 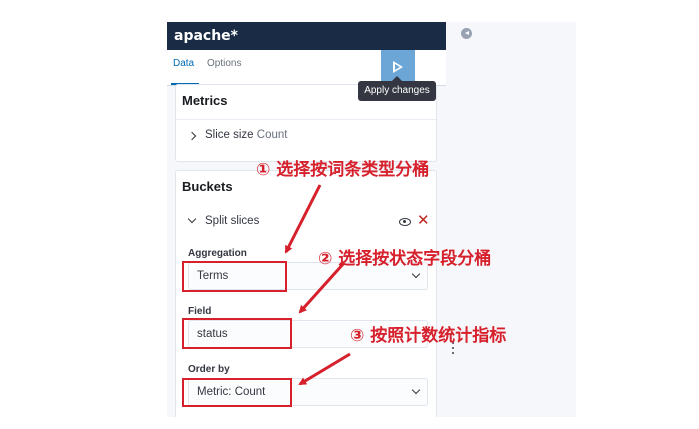 I want to click on annotation-arrows, so click(x=317, y=285).